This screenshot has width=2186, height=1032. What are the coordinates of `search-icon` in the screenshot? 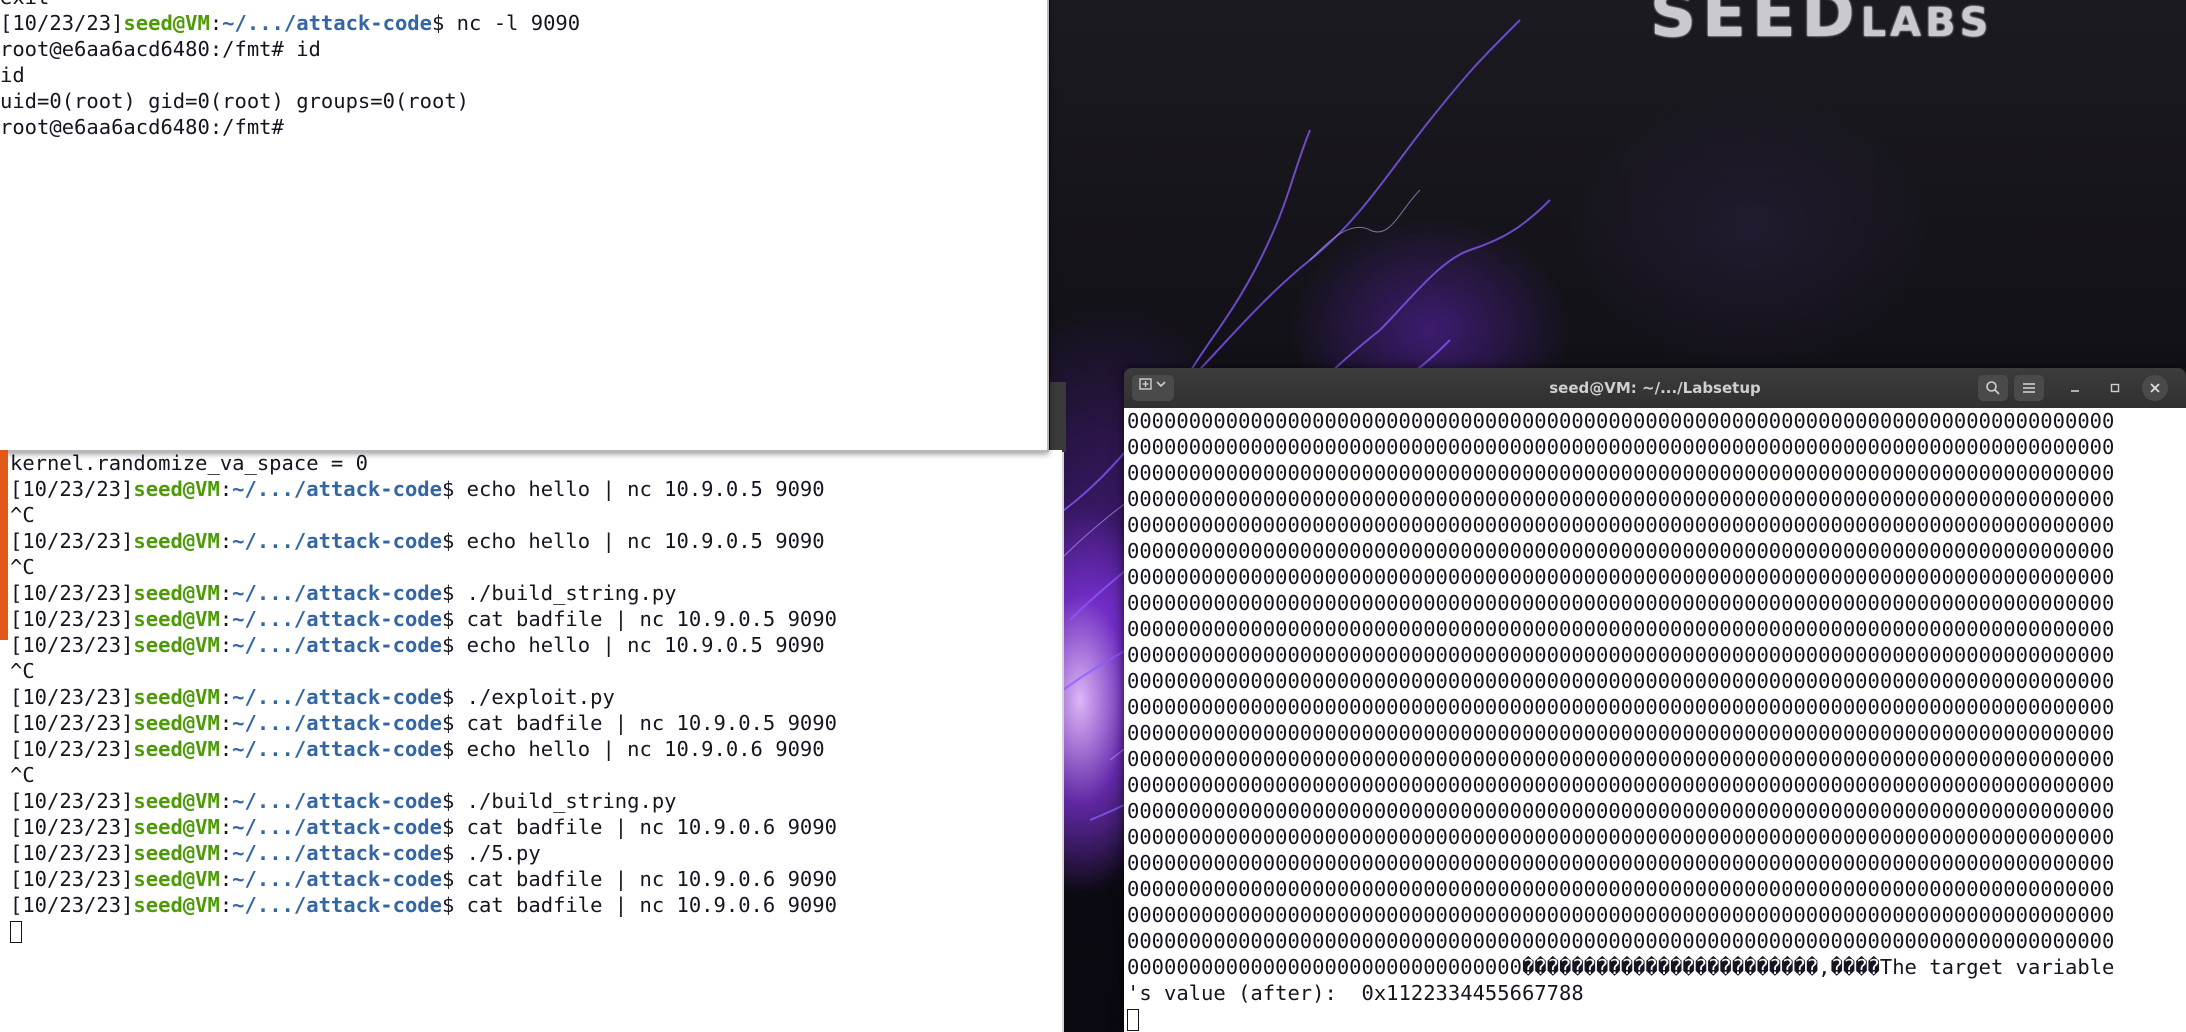 It's located at (1993, 388).